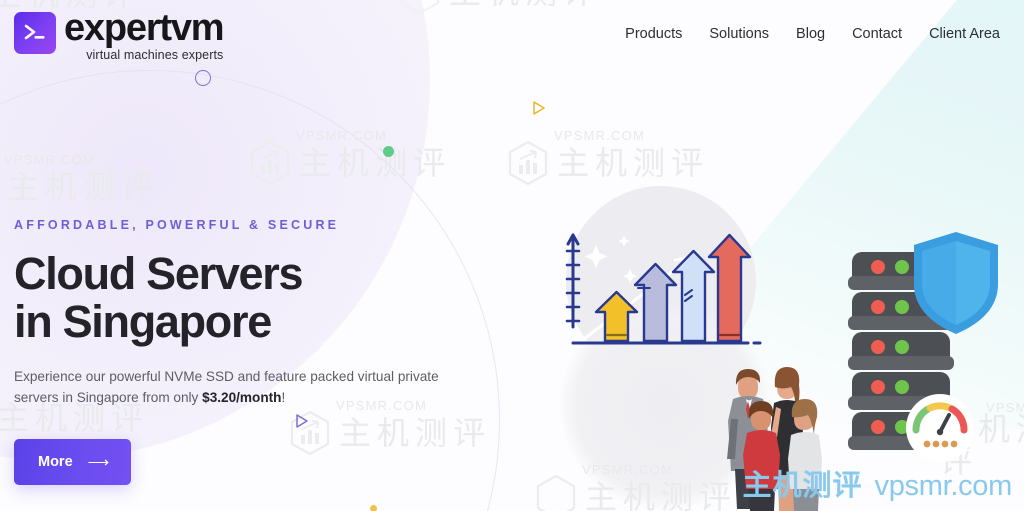 The image size is (1024, 511). I want to click on hero-price: $3.20/month, so click(242, 398).